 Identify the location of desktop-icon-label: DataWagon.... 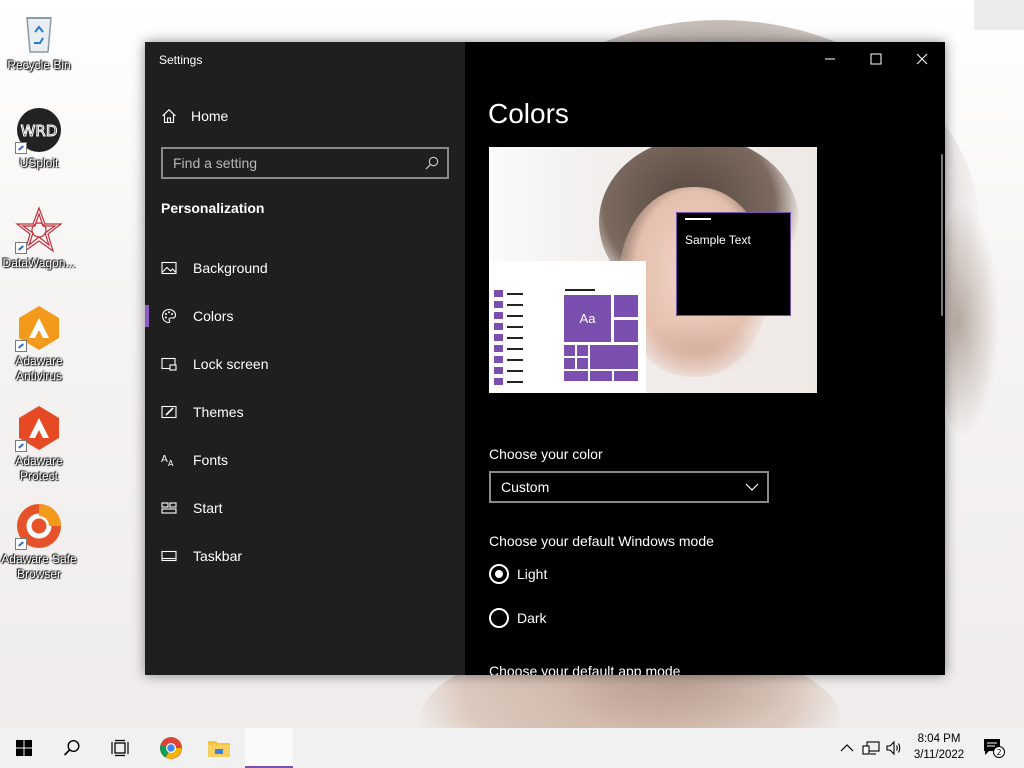
(39, 263).